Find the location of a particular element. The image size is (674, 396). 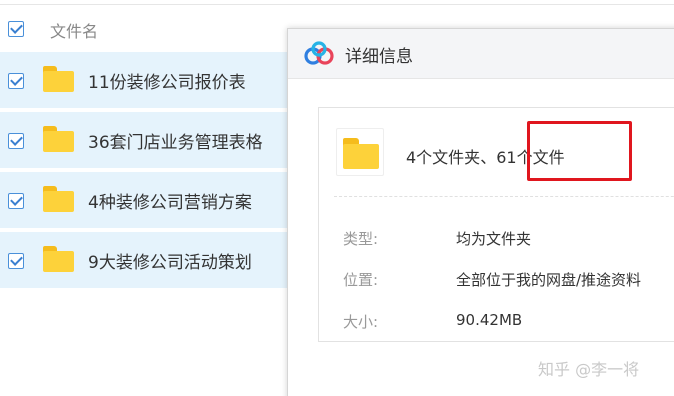

zhihu-watermark: 知乎 @李一将 is located at coordinates (589, 369).